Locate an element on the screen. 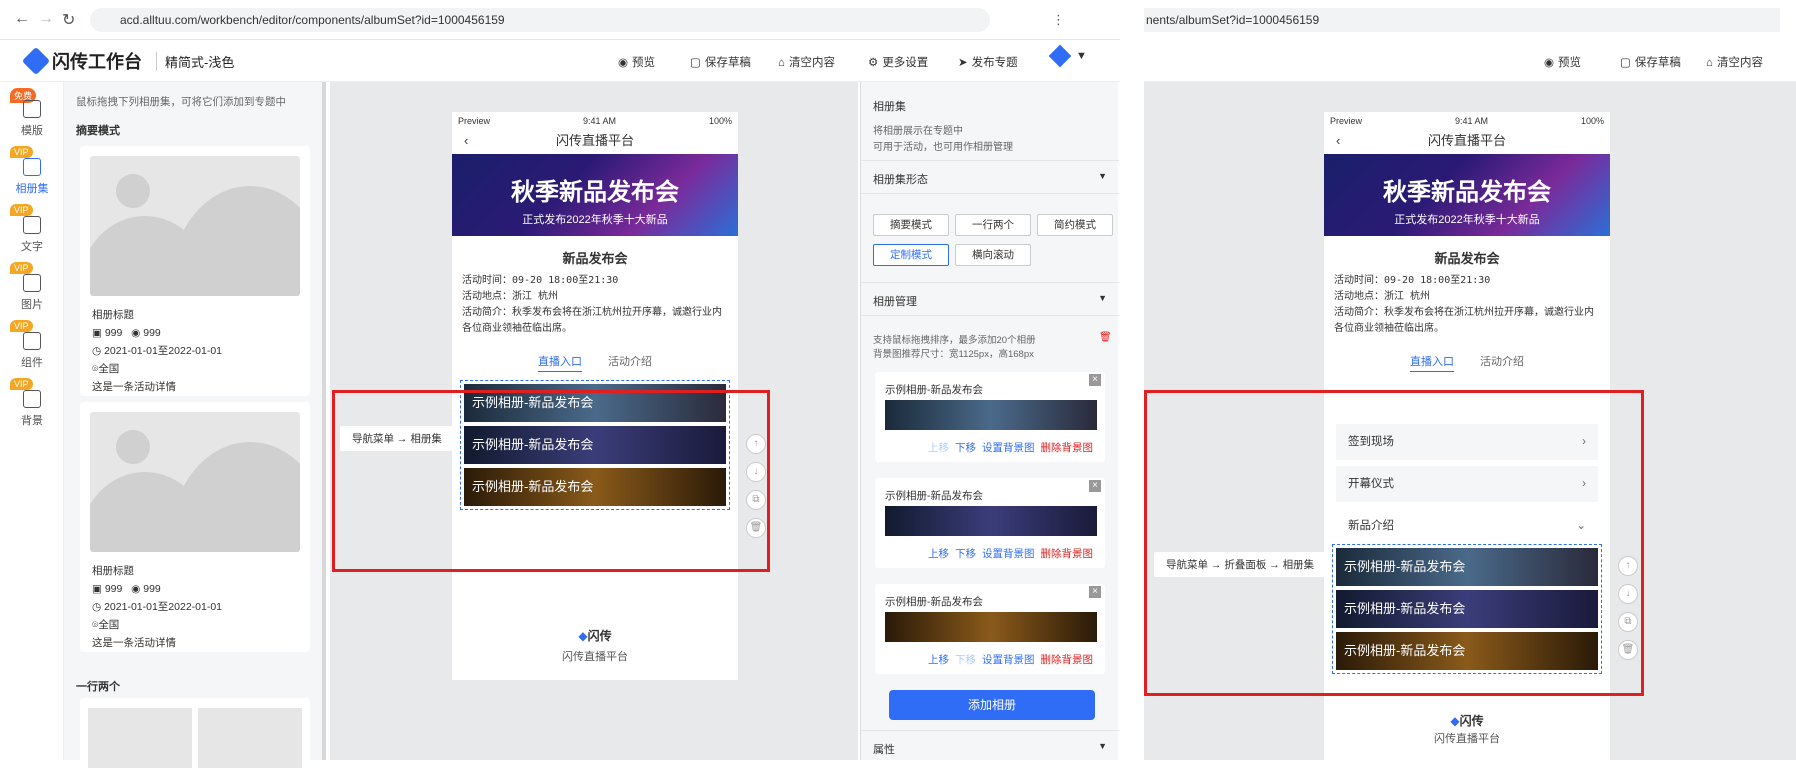  clear-content-button: ⌂ 清空内容 is located at coordinates (806, 63).